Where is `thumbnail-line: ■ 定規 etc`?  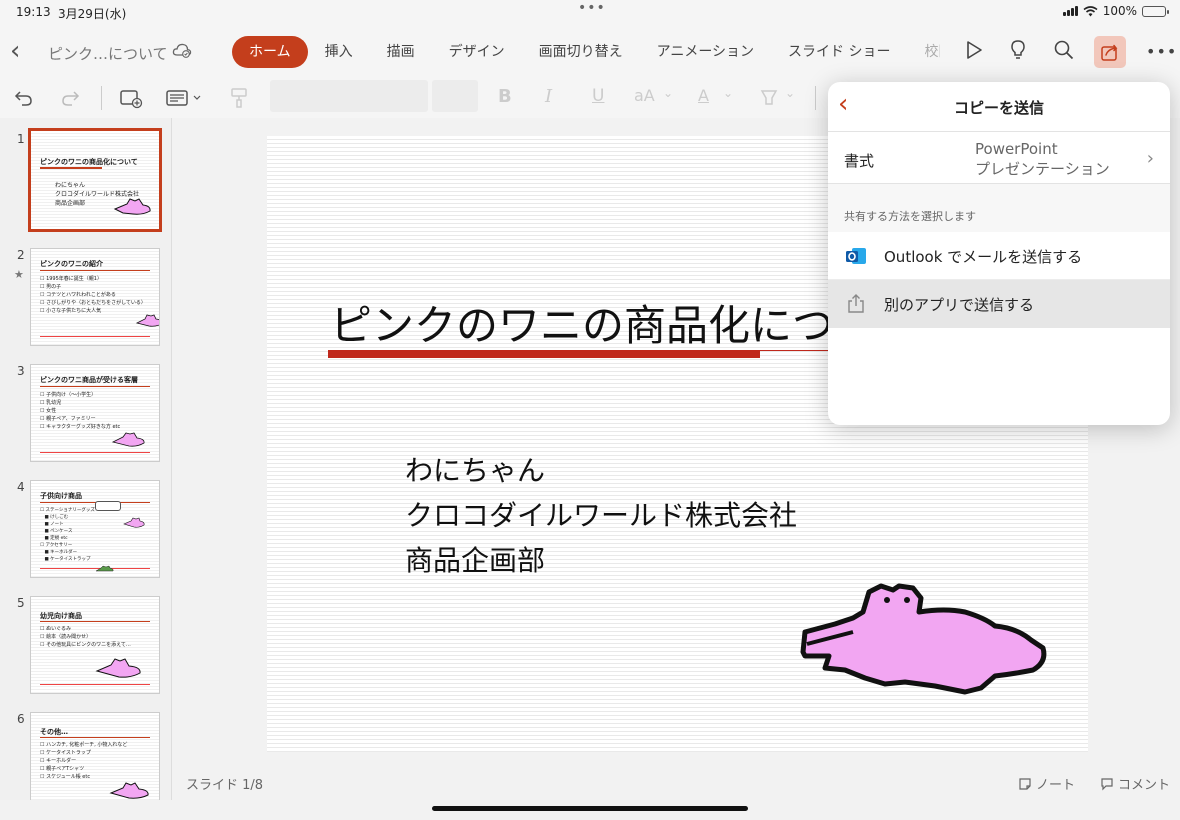
thumbnail-line: ■ 定規 etc is located at coordinates (54, 538).